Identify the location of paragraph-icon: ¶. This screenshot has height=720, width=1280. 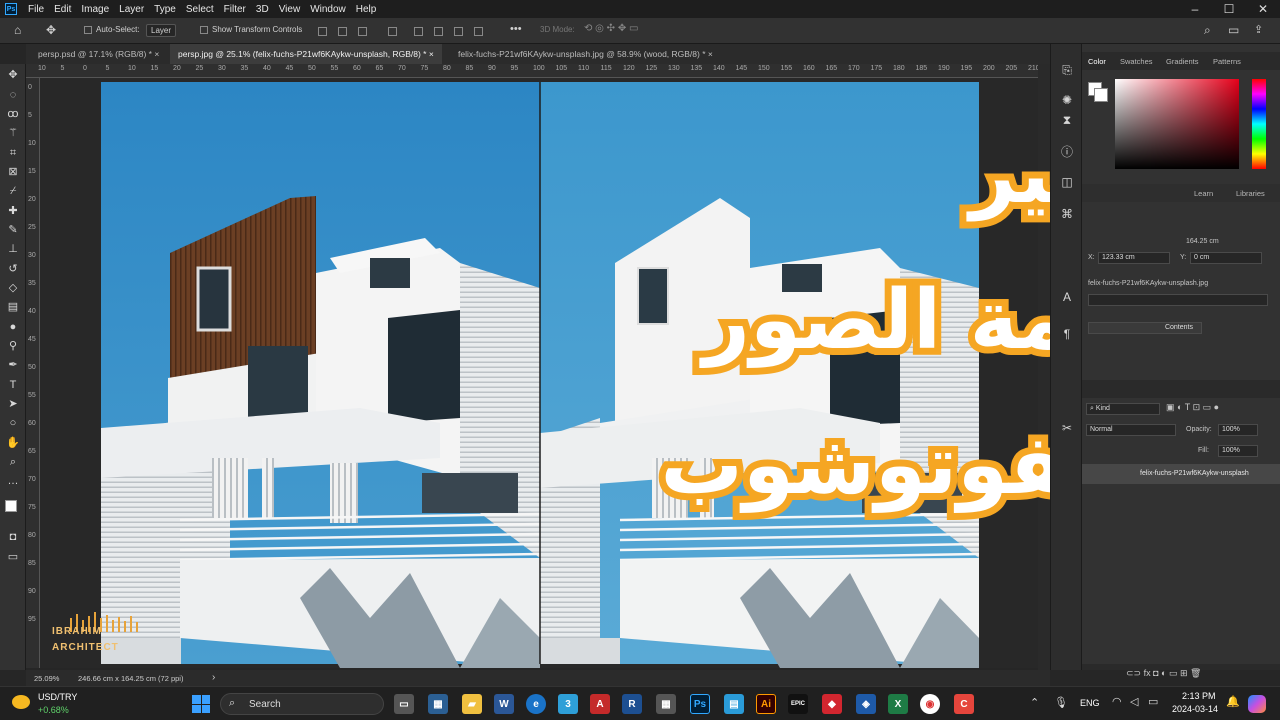
(1067, 334).